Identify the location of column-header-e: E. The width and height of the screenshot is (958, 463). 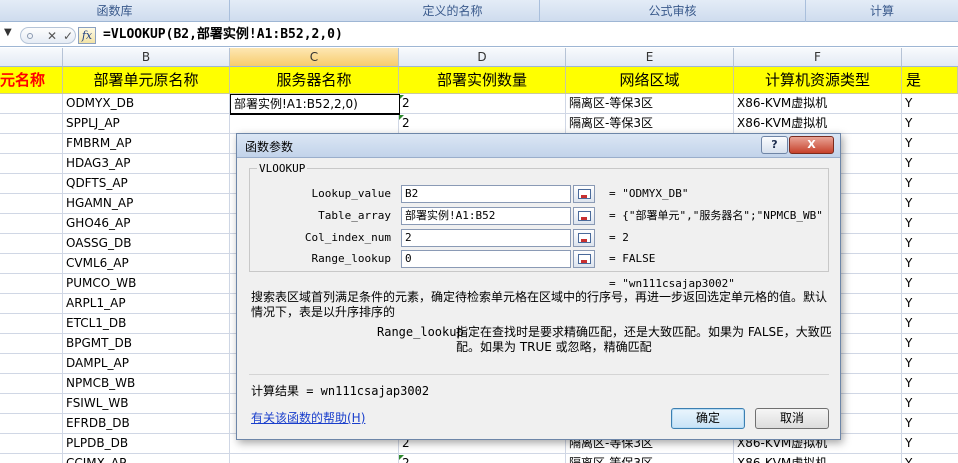
(650, 57).